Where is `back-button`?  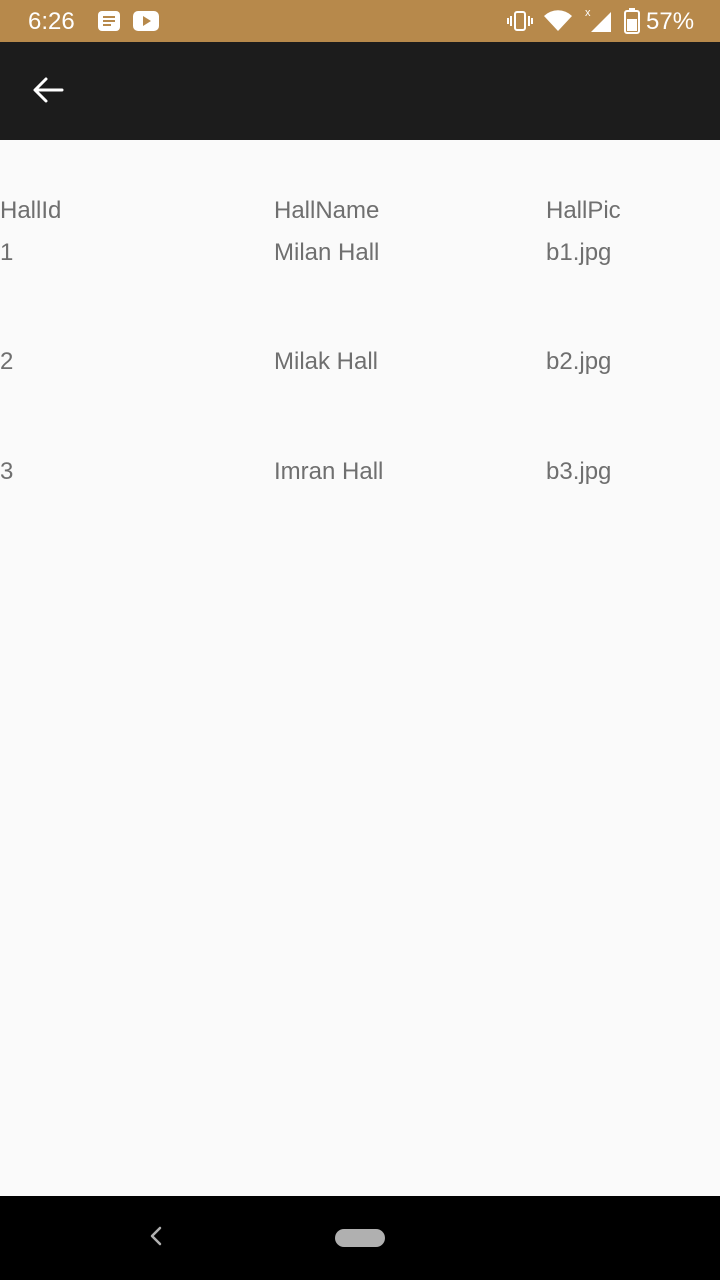 back-button is located at coordinates (48, 92).